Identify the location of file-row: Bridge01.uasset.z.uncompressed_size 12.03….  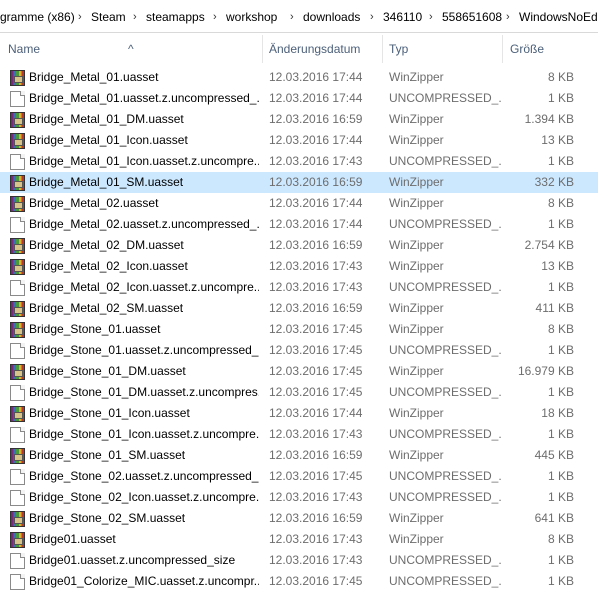
(299, 560).